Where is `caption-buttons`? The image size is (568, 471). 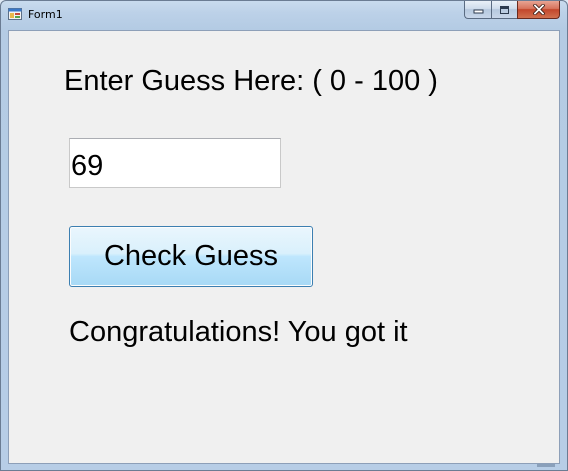 caption-buttons is located at coordinates (512, 10).